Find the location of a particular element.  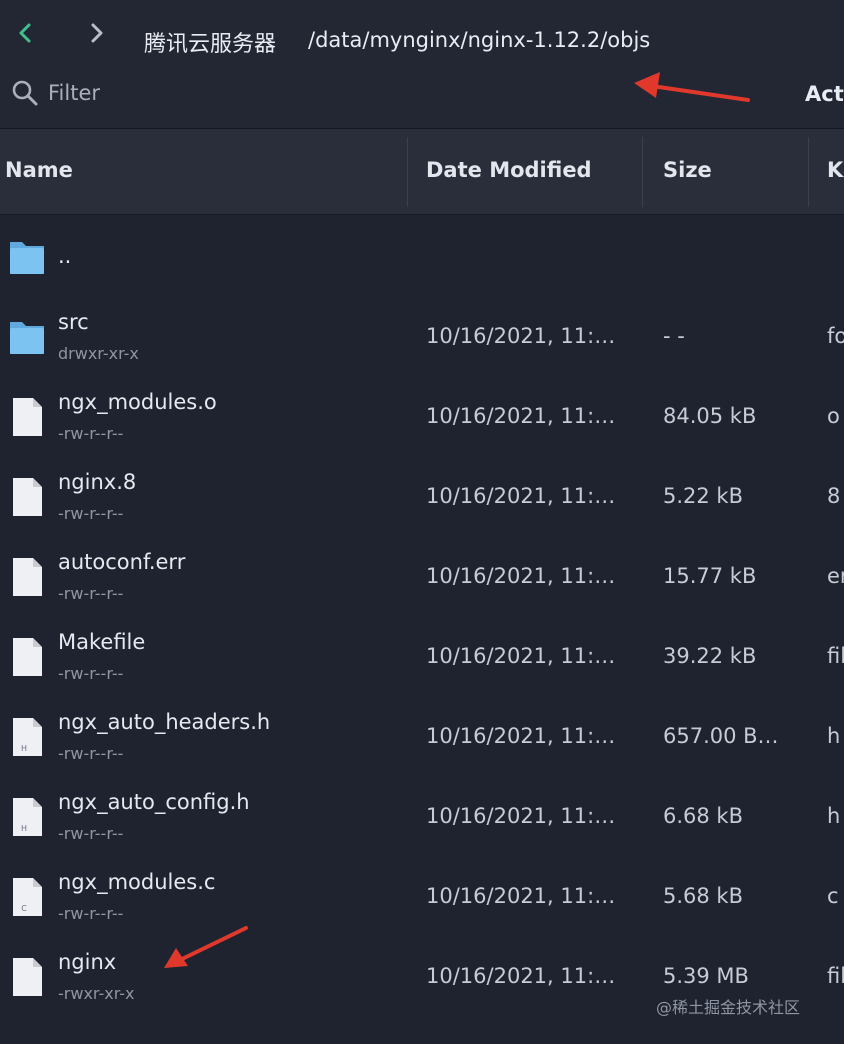

file-name: ngx_modules.c is located at coordinates (137, 882).